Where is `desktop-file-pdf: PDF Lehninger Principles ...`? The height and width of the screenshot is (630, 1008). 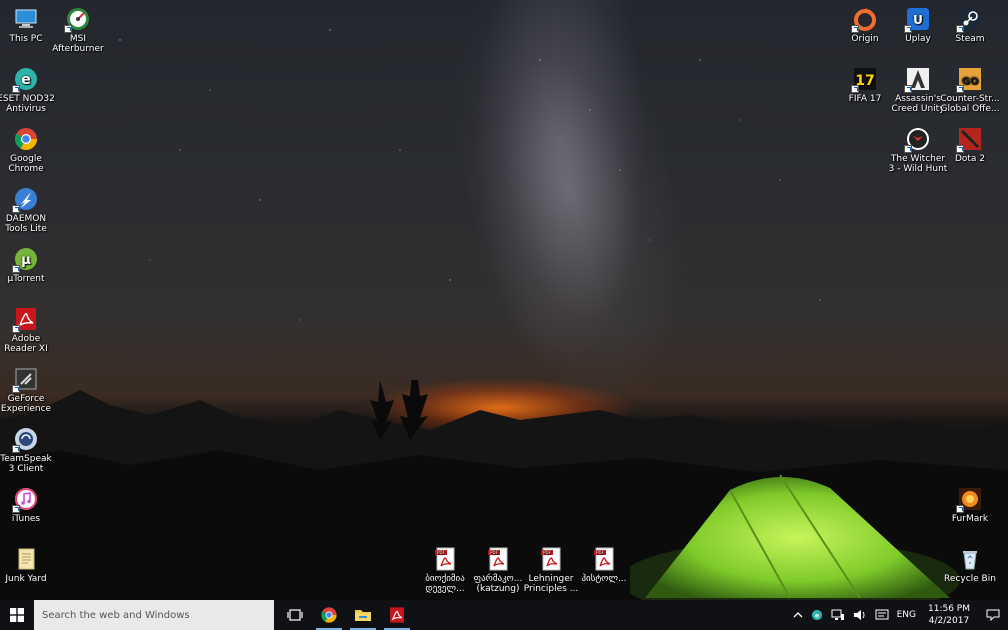
desktop-file-pdf: PDF Lehninger Principles ... is located at coordinates (551, 570).